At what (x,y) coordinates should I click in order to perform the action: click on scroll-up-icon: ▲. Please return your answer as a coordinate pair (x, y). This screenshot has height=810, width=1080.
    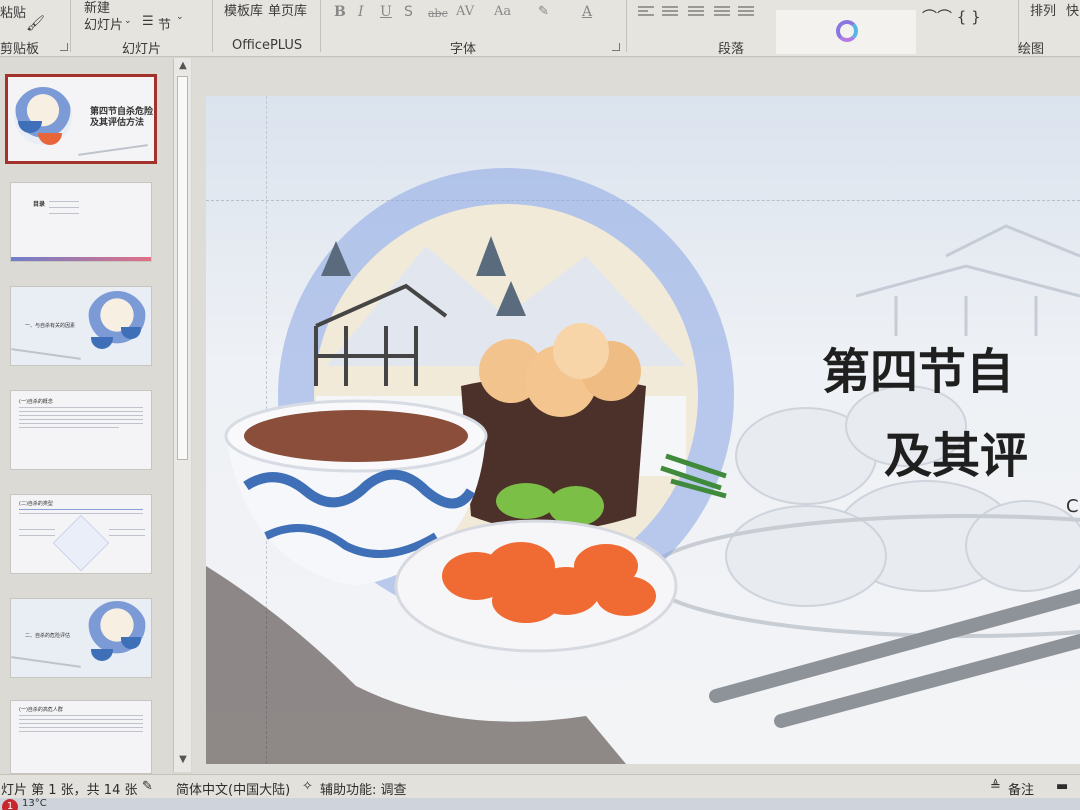
    Looking at the image, I should click on (183, 67).